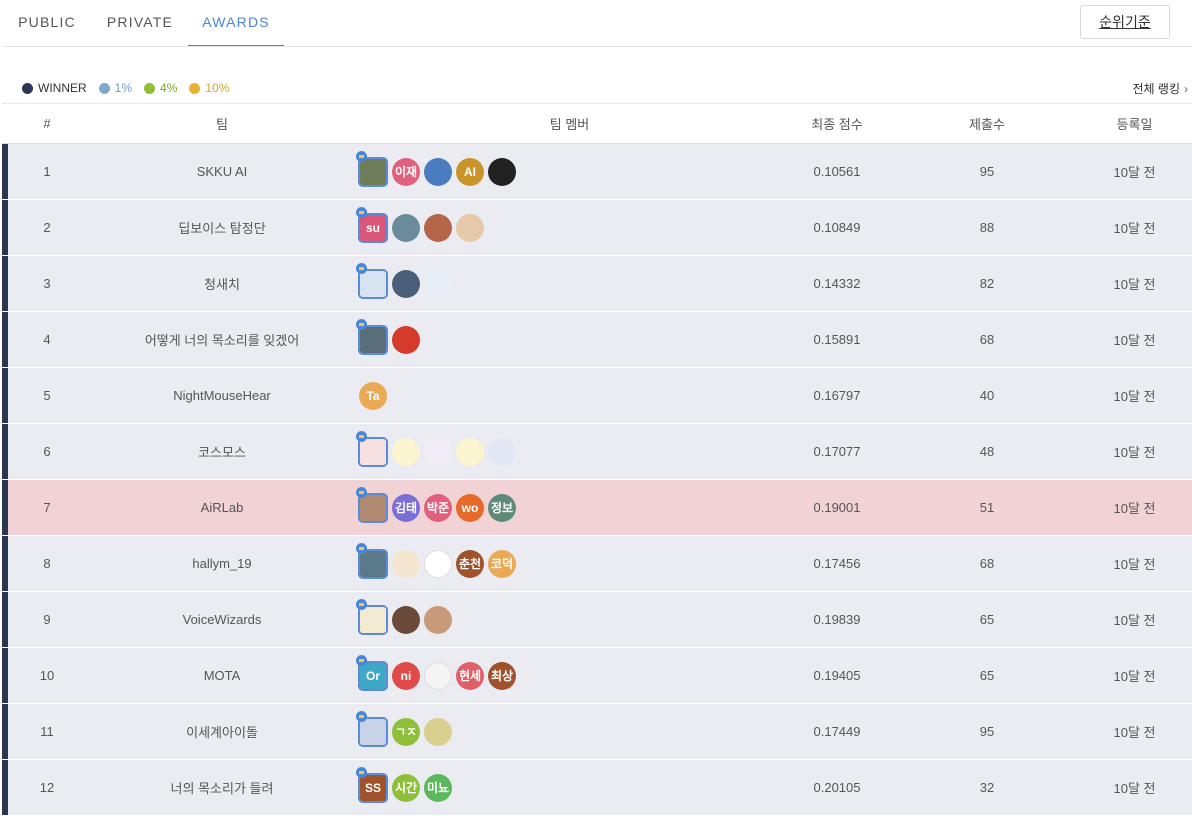 Image resolution: width=1192 pixels, height=816 pixels. I want to click on legend: WINNER 1% 4% 10%, so click(131, 88).